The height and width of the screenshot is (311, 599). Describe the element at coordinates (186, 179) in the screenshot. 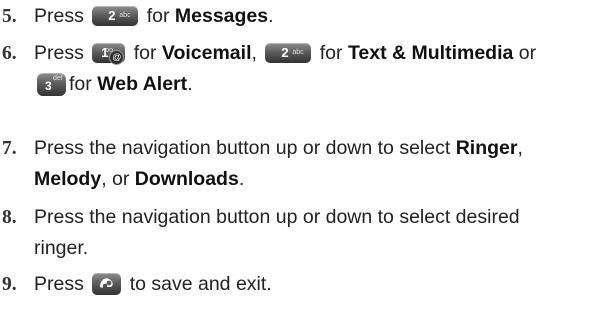

I see `option-downloads: Downloads` at that location.